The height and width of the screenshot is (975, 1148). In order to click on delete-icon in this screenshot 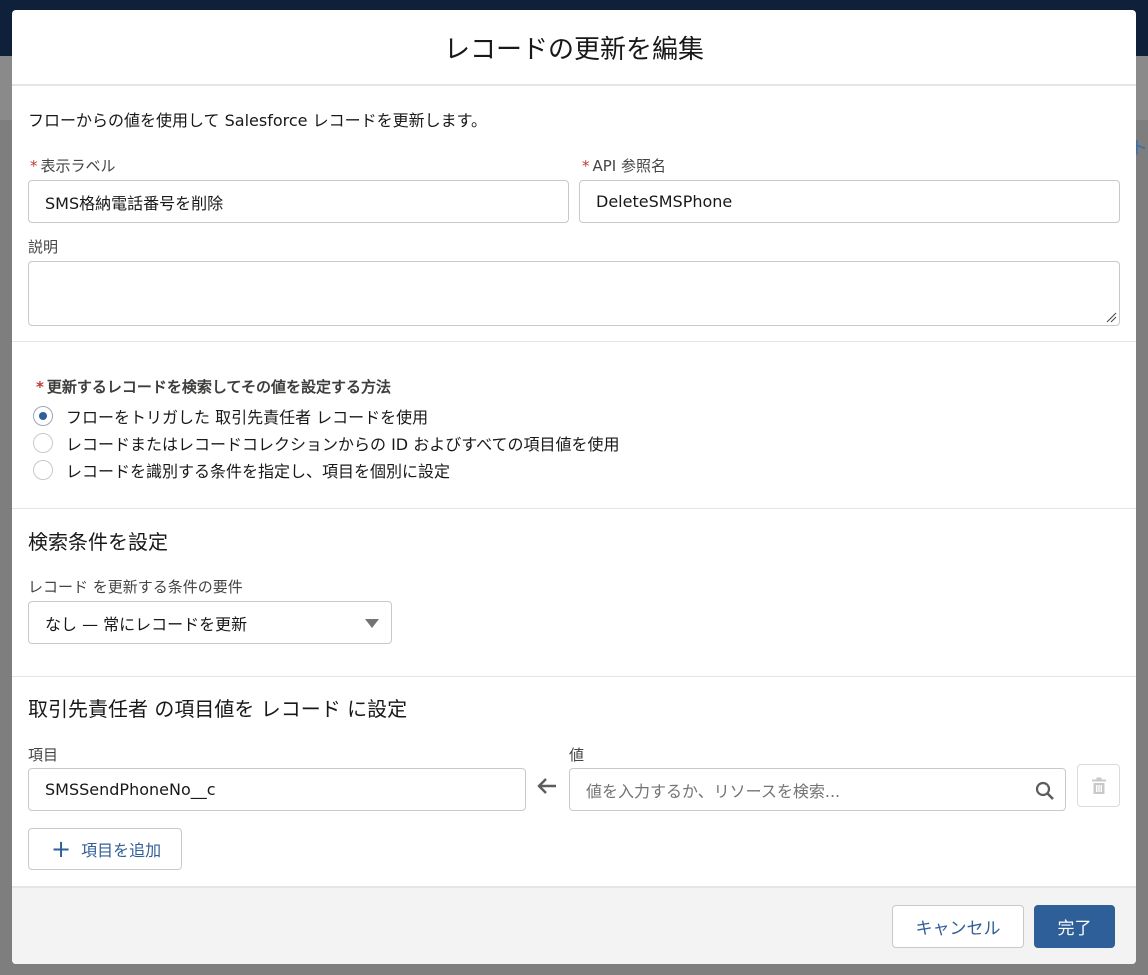, I will do `click(1098, 785)`.